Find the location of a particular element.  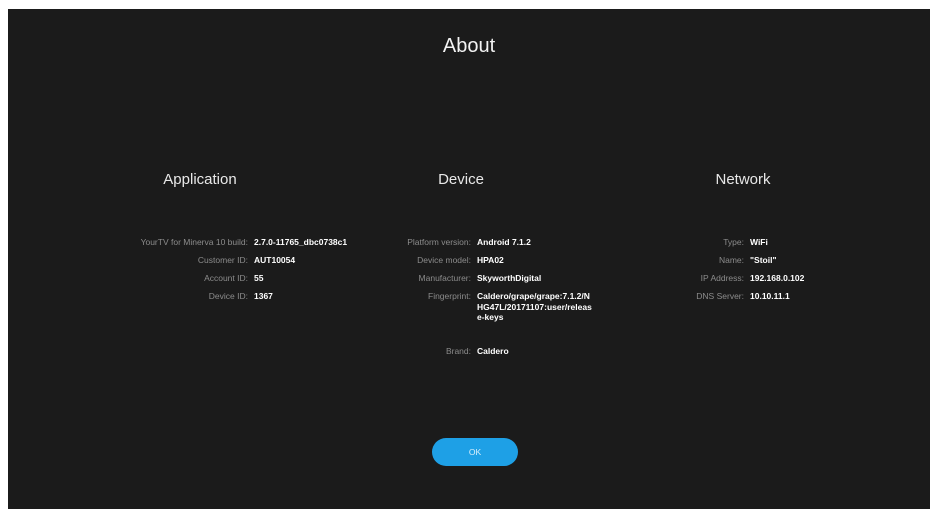

info-label: Device model: is located at coordinates (444, 260).